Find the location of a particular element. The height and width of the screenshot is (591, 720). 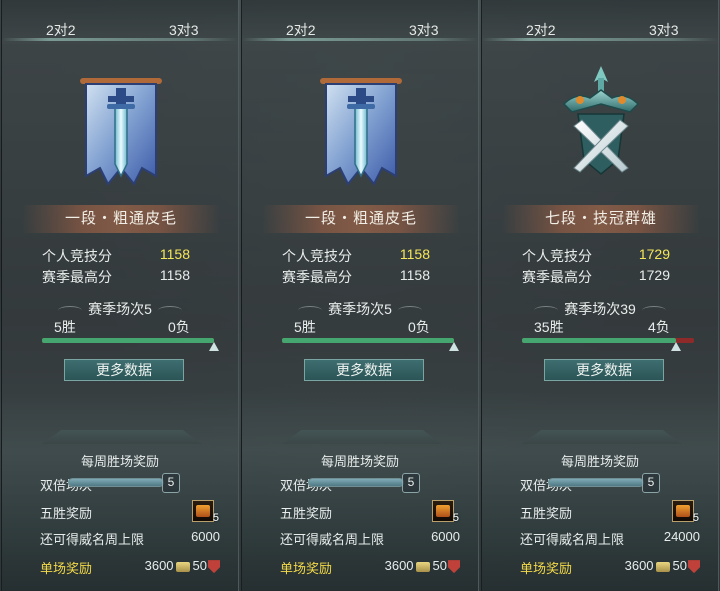

fame-cap-value: 24000 is located at coordinates (681, 536).